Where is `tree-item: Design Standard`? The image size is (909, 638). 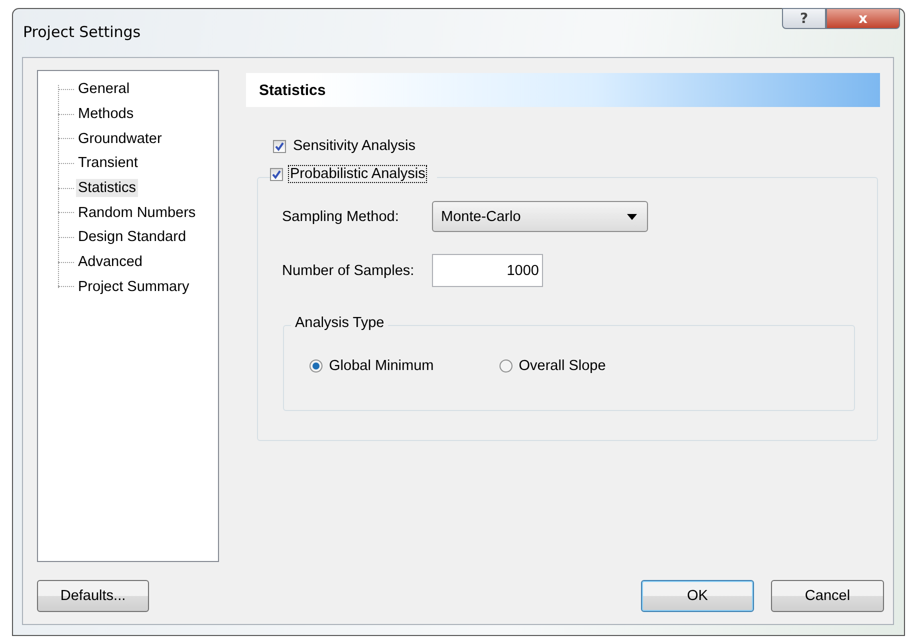
tree-item: Design Standard is located at coordinates (132, 237).